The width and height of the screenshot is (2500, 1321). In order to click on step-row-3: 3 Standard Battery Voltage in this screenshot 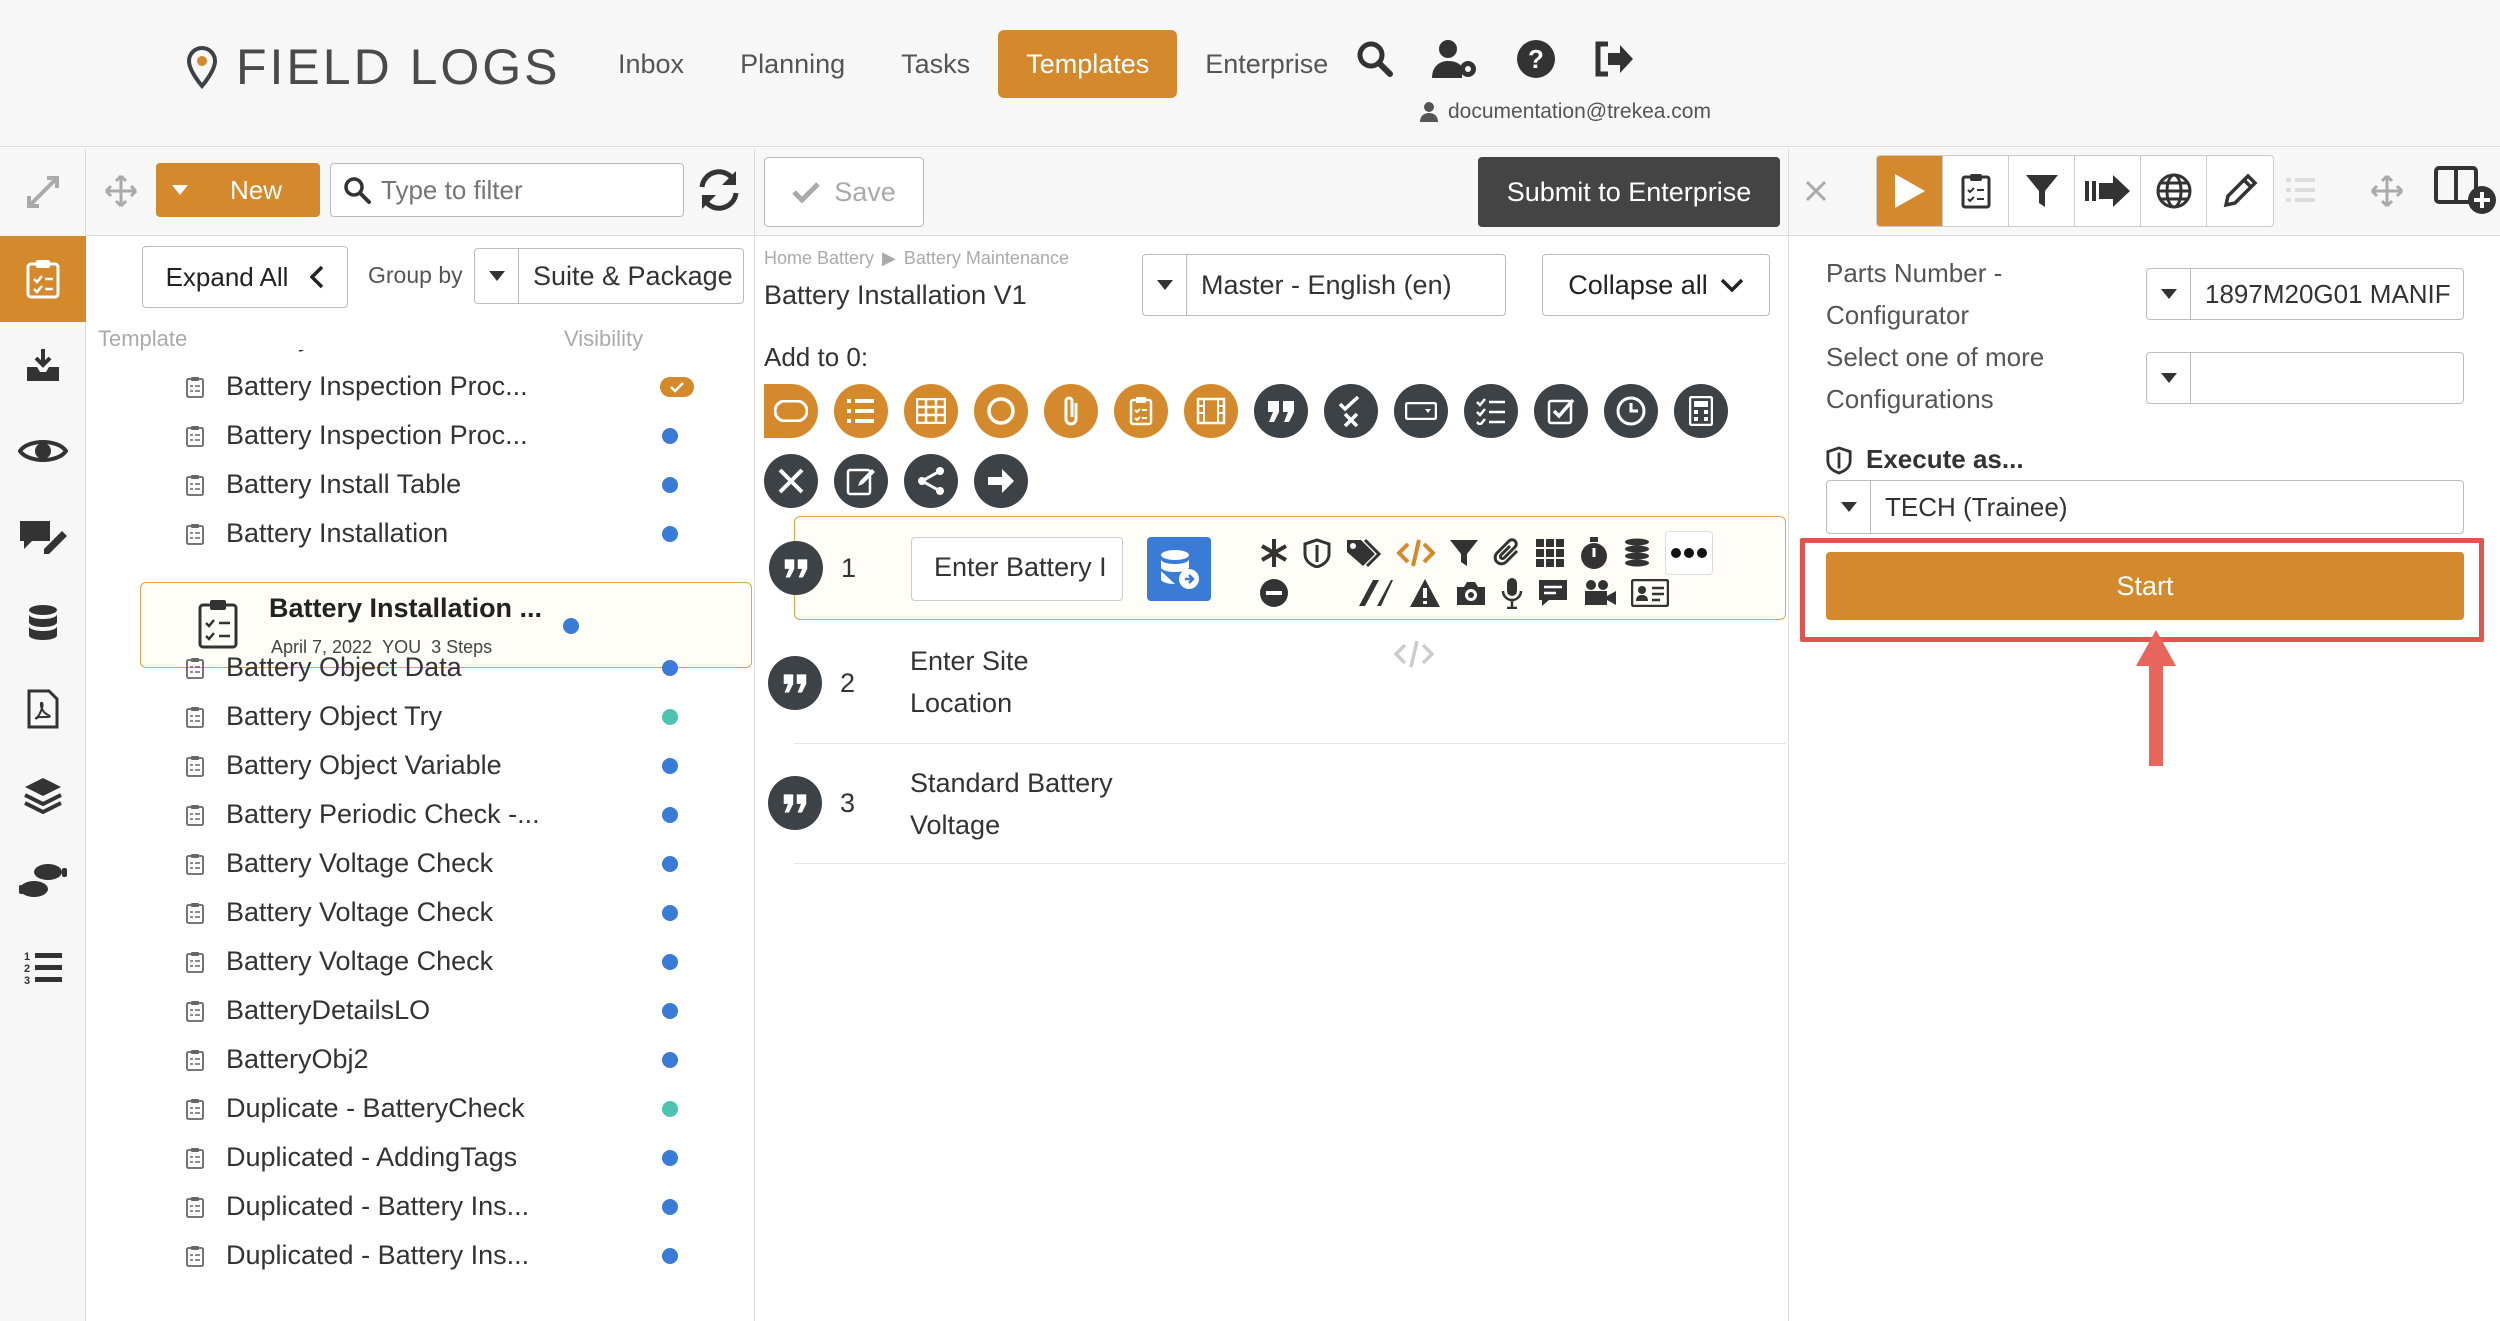, I will do `click(1277, 804)`.